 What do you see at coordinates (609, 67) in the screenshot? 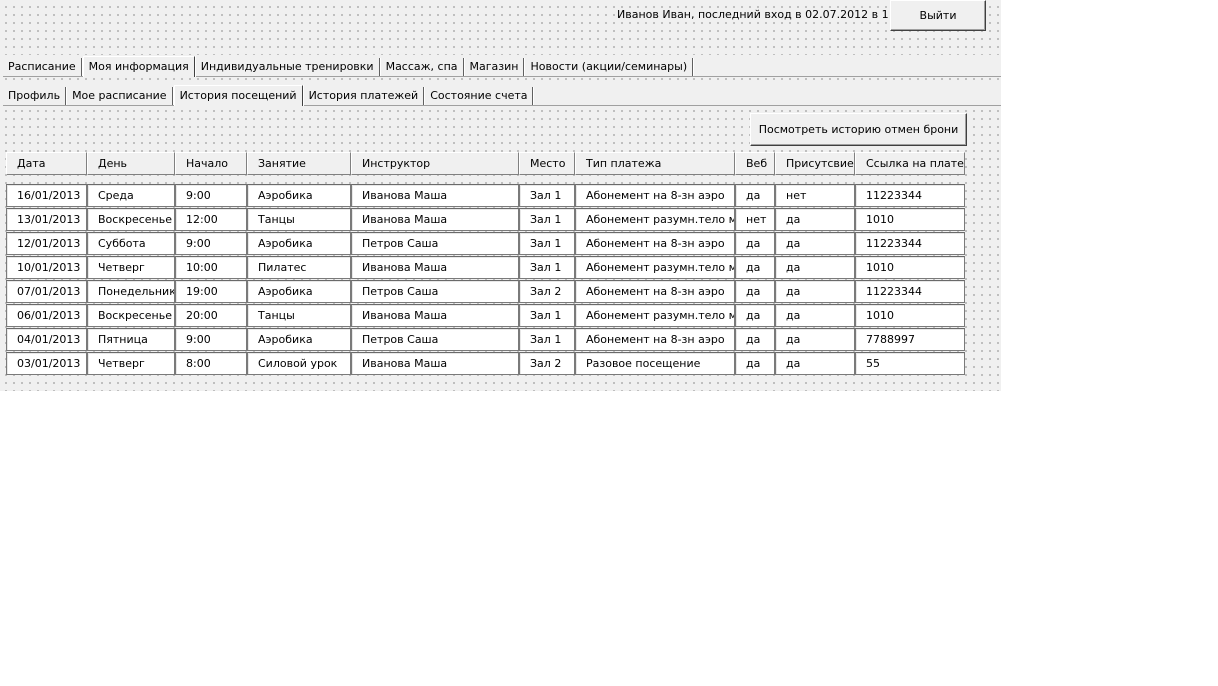
I see `tab-news: Новости (акции/семинары)` at bounding box center [609, 67].